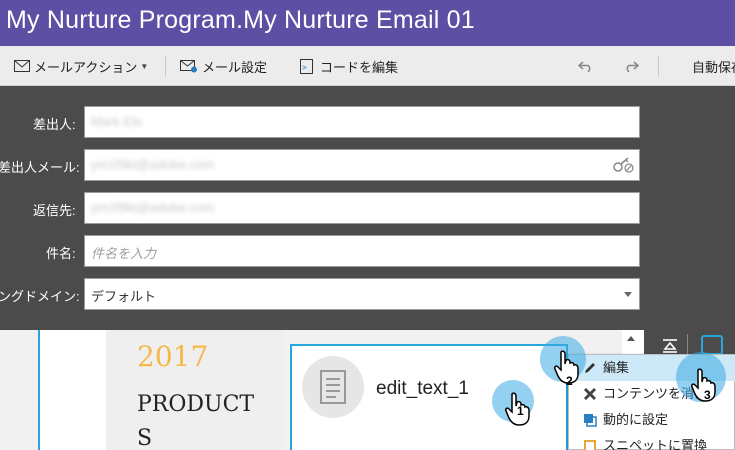  I want to click on canvas-margin, so click(73, 390).